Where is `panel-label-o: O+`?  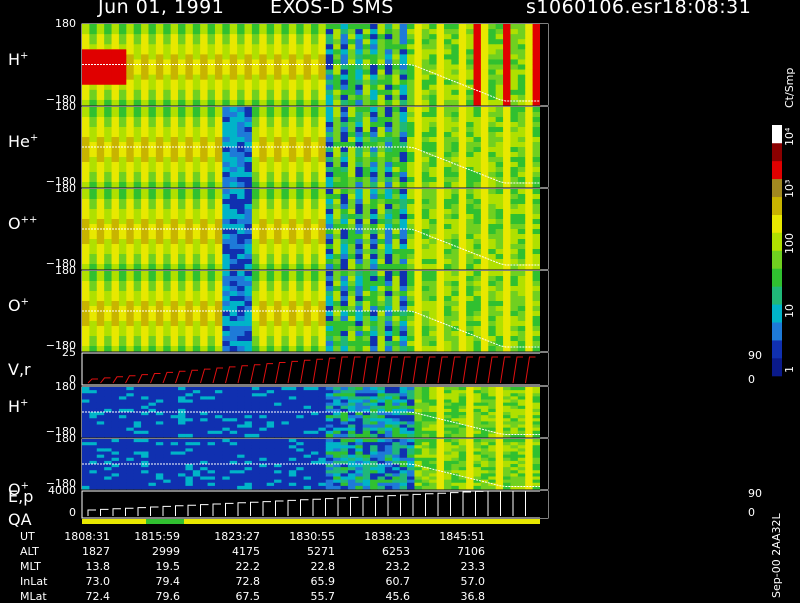 panel-label-o: O+ is located at coordinates (18, 305).